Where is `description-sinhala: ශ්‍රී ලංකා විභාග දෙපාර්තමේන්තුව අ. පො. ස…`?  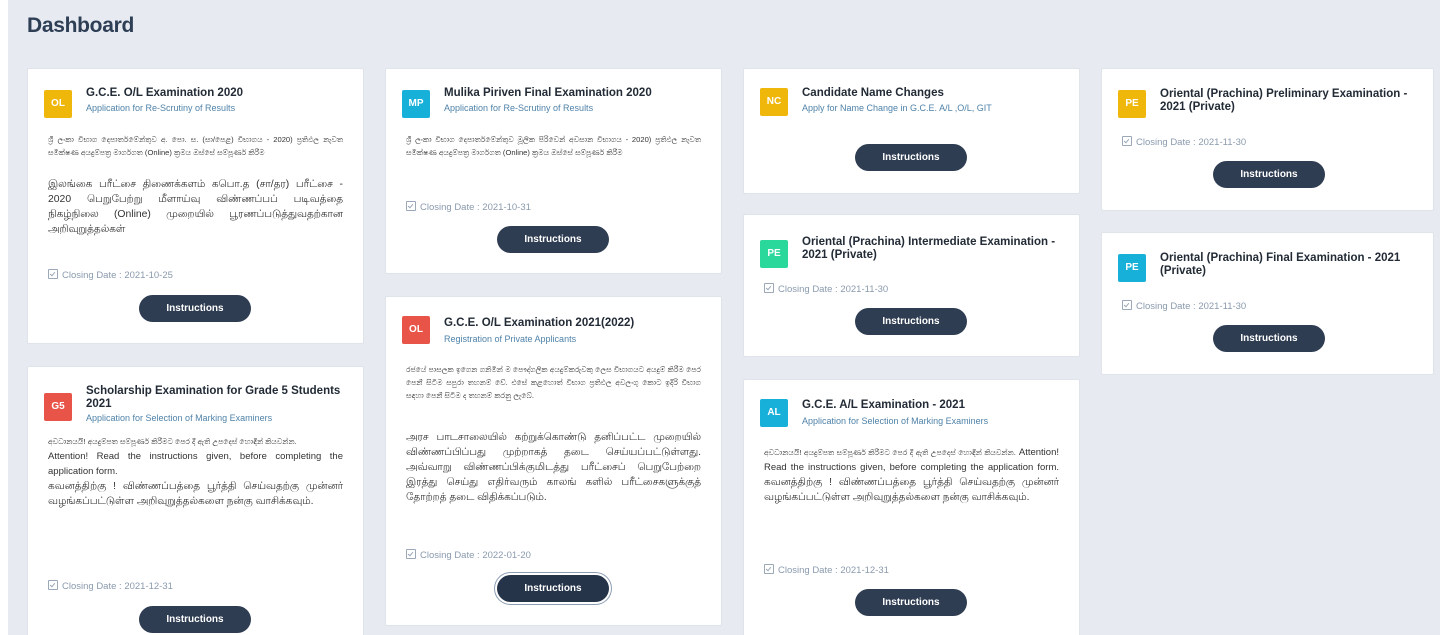
description-sinhala: ශ්‍රී ලංකා විභාග දෙපාර්තමේන්තුව අ. පො. ස… is located at coordinates (195, 146).